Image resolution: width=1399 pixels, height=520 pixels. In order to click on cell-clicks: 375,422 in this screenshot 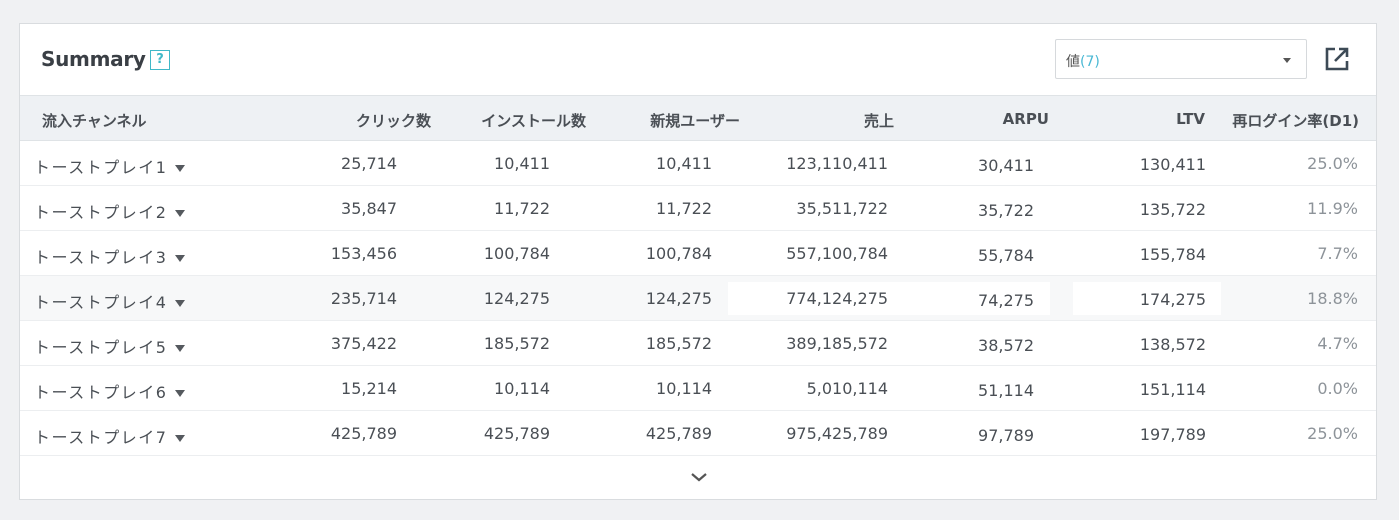, I will do `click(363, 343)`.